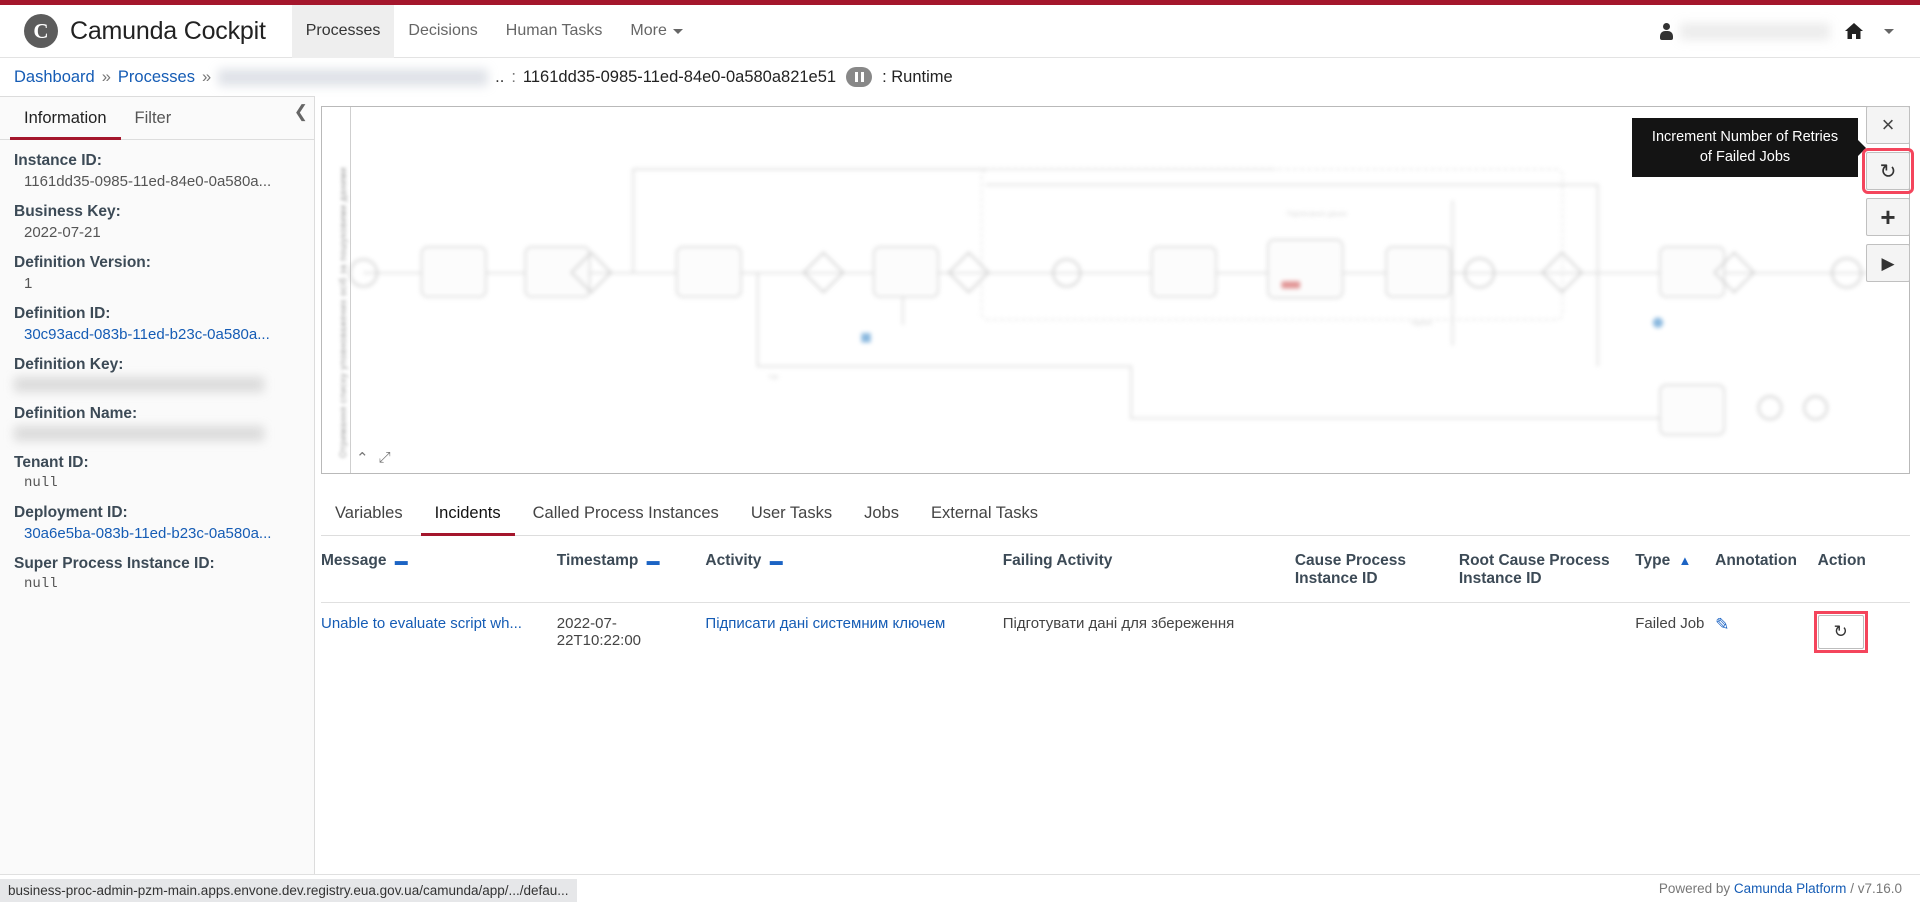 The width and height of the screenshot is (1920, 902). What do you see at coordinates (71, 512) in the screenshot?
I see `property-label: Deployment ID:` at bounding box center [71, 512].